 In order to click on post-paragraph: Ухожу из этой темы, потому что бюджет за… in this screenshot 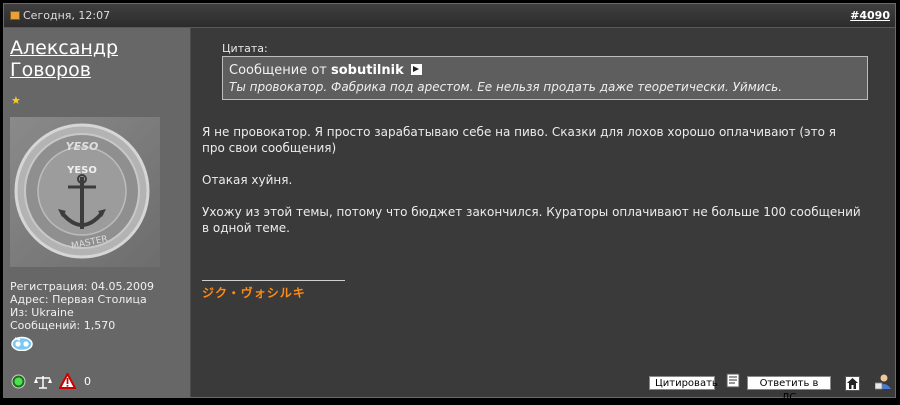, I will do `click(531, 220)`.